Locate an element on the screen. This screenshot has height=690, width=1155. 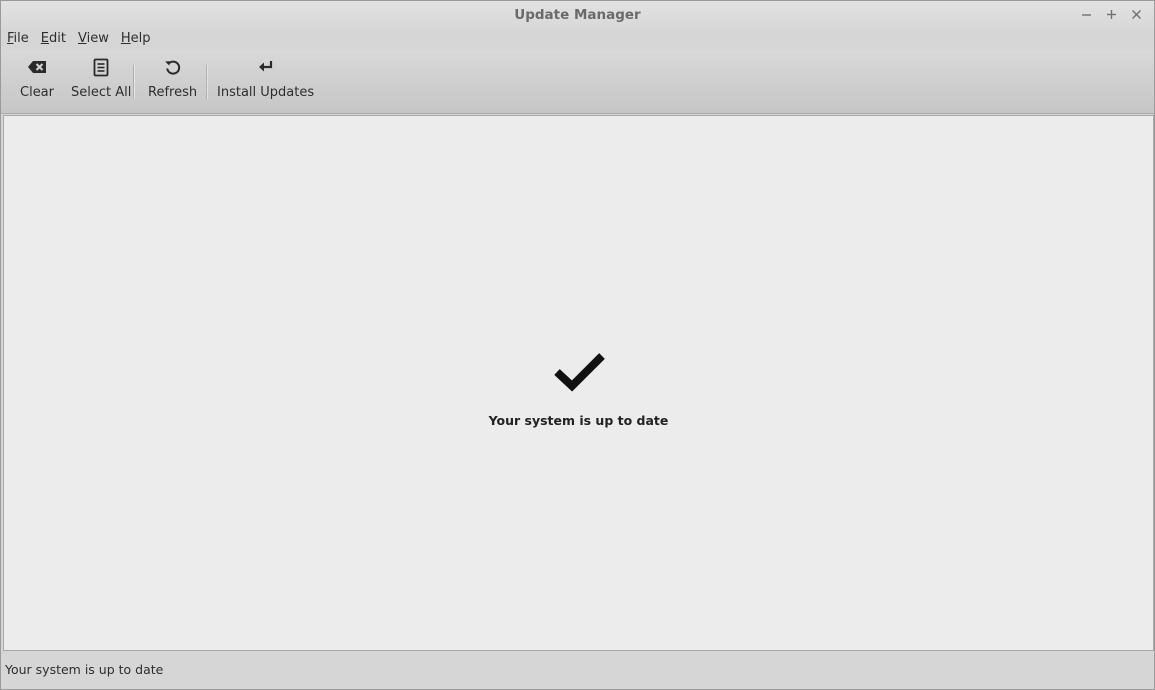
backspace-icon is located at coordinates (37, 67).